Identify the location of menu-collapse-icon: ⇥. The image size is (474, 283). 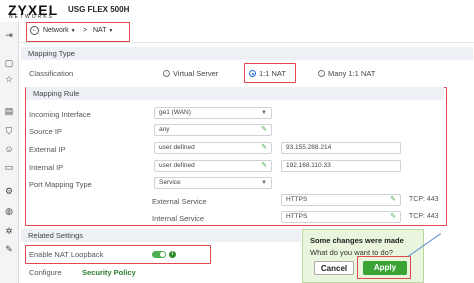
(9, 35).